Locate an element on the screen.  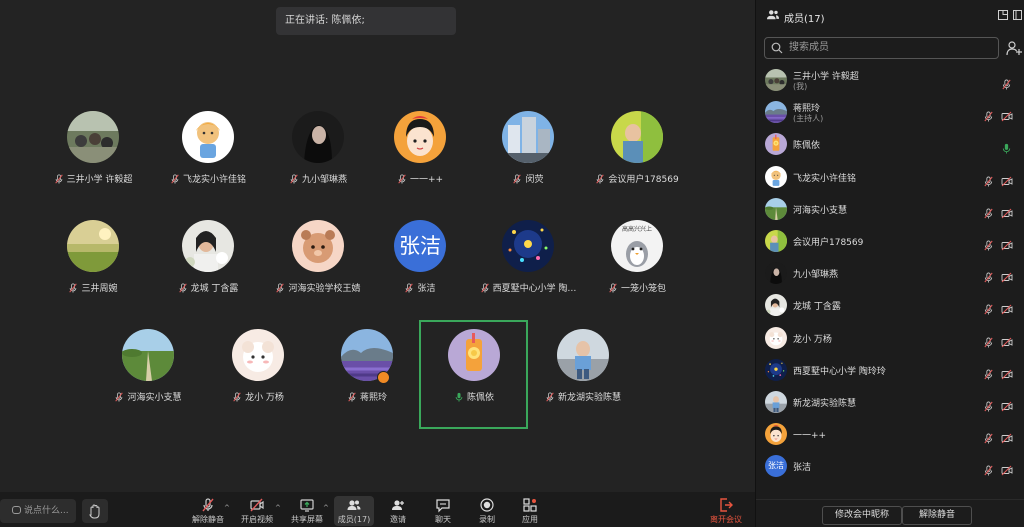
participant-name-row: 新龙湖实验陈慧 is located at coordinates (583, 396).